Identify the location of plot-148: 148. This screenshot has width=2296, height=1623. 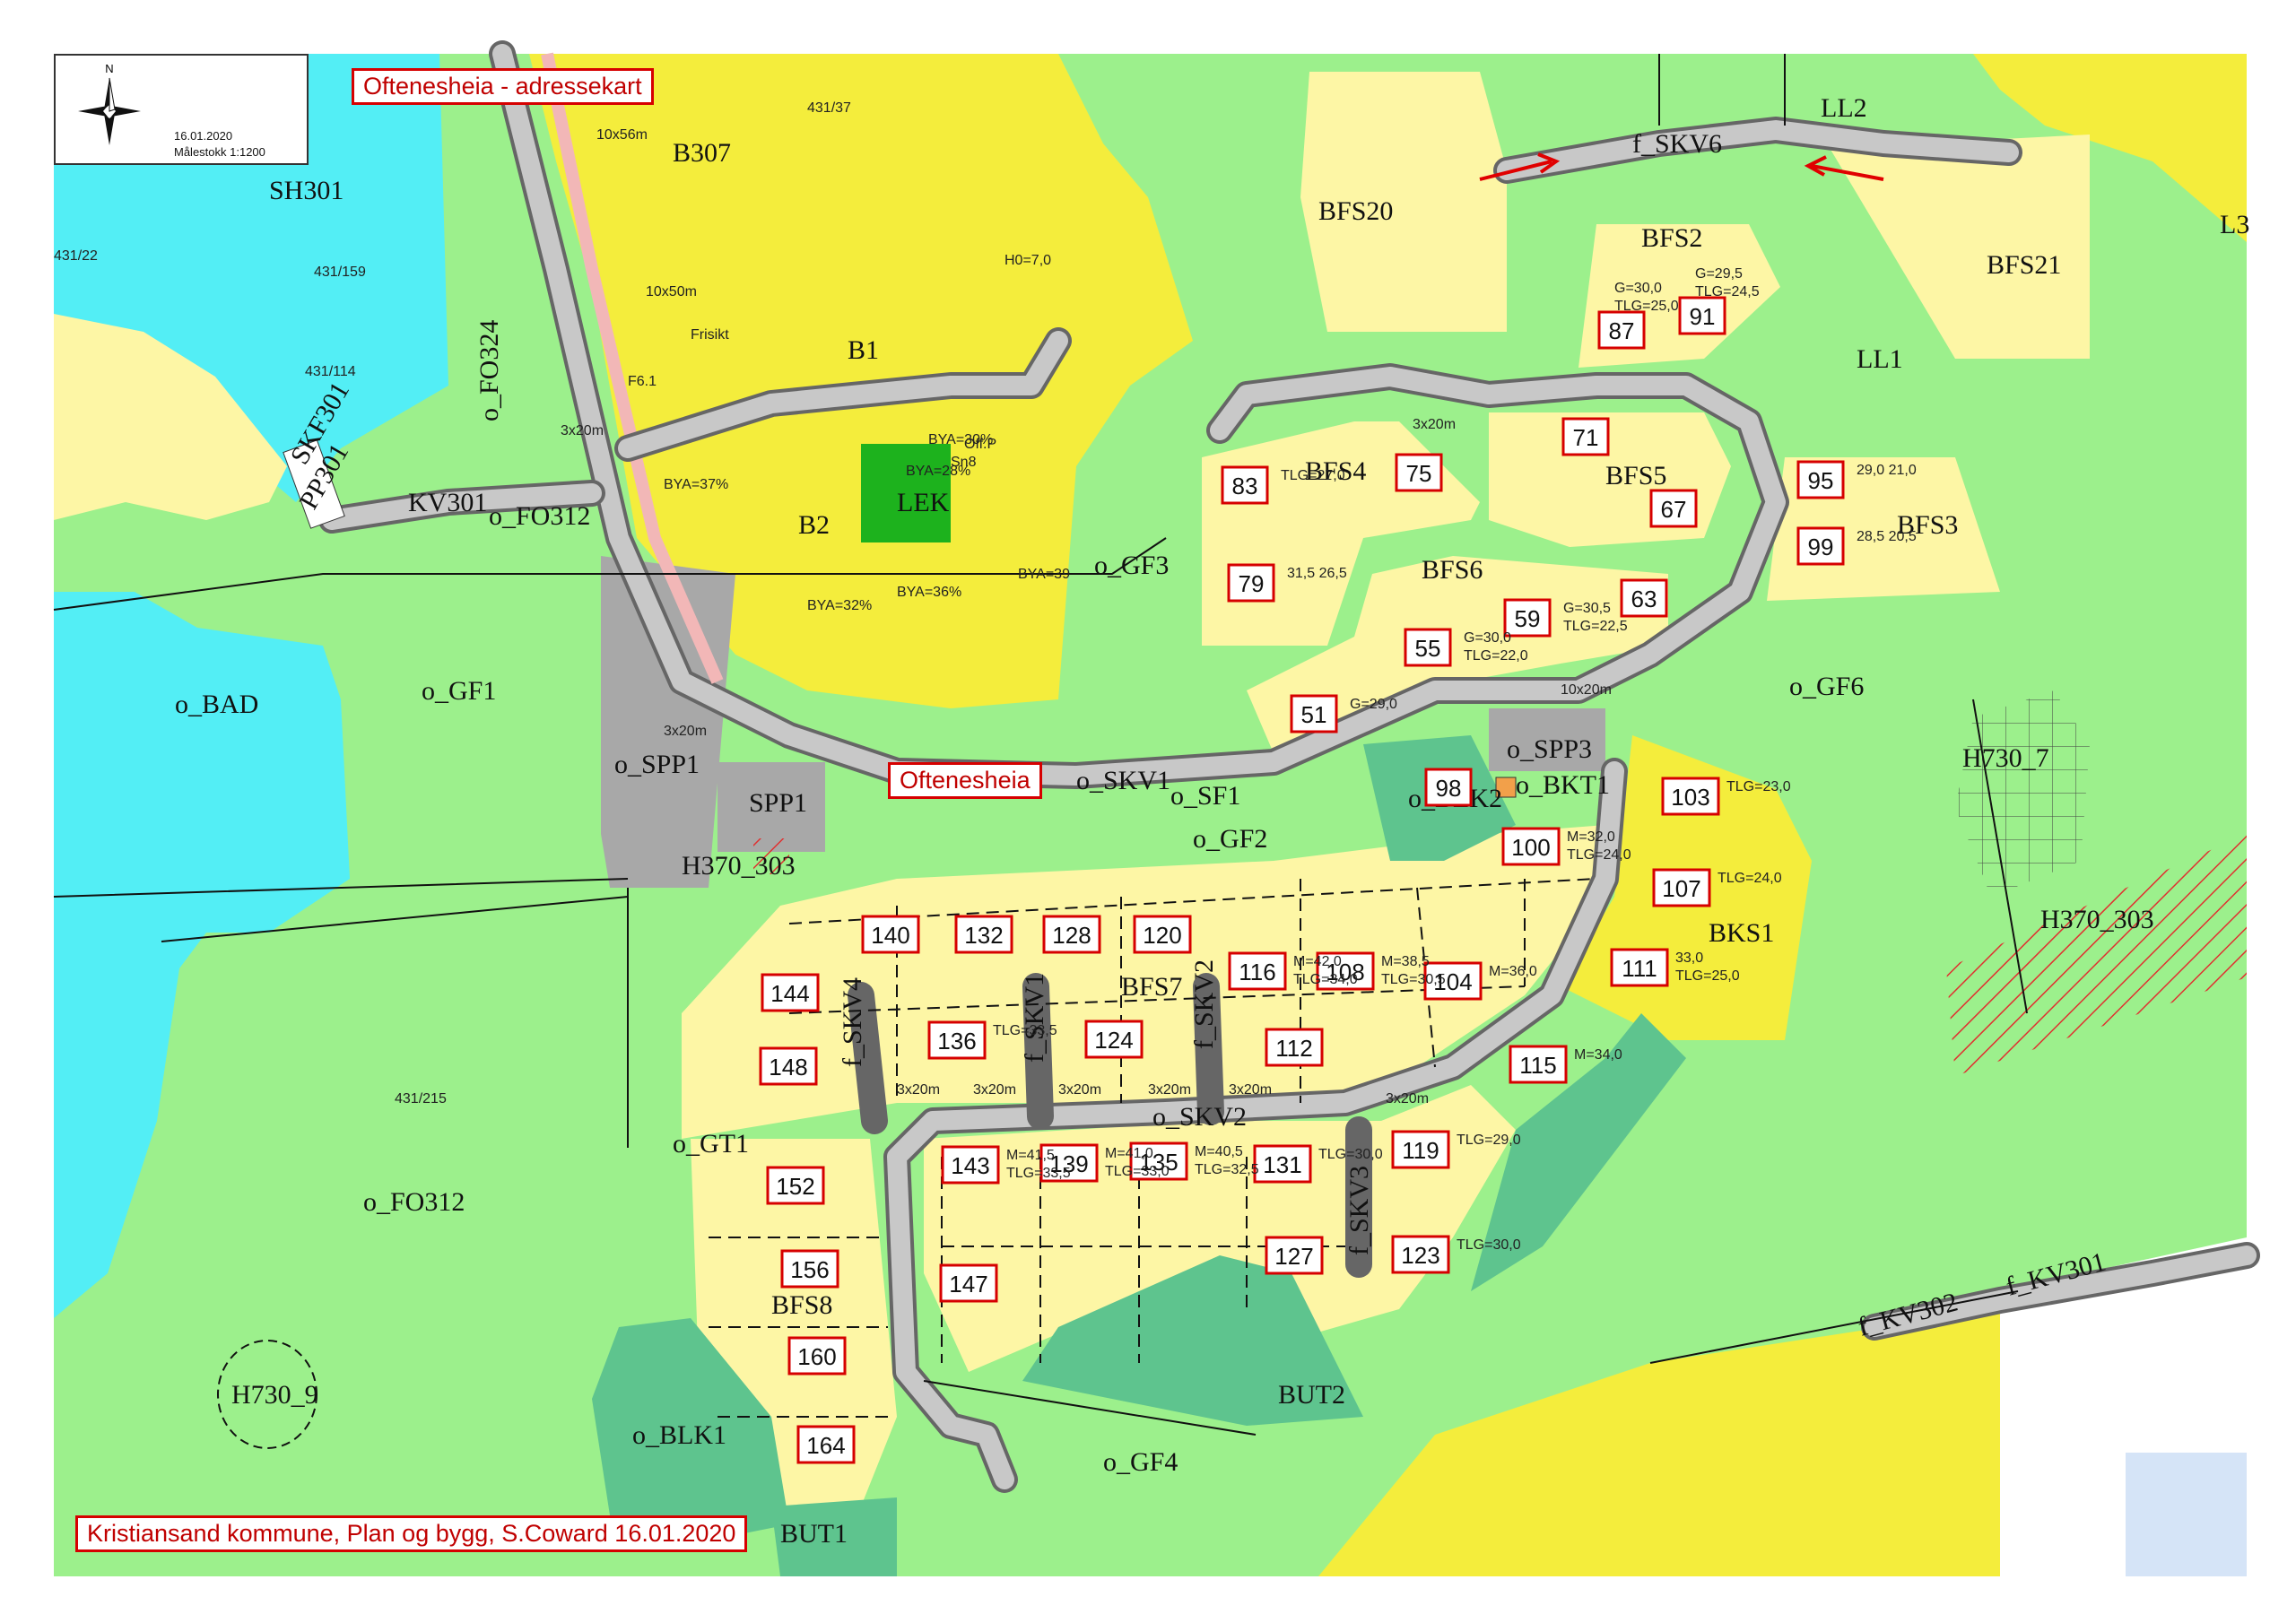
(788, 1066).